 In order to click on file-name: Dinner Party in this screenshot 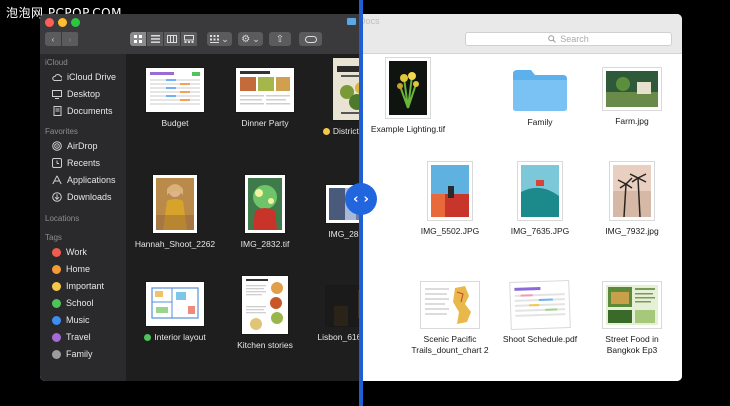, I will do `click(265, 123)`.